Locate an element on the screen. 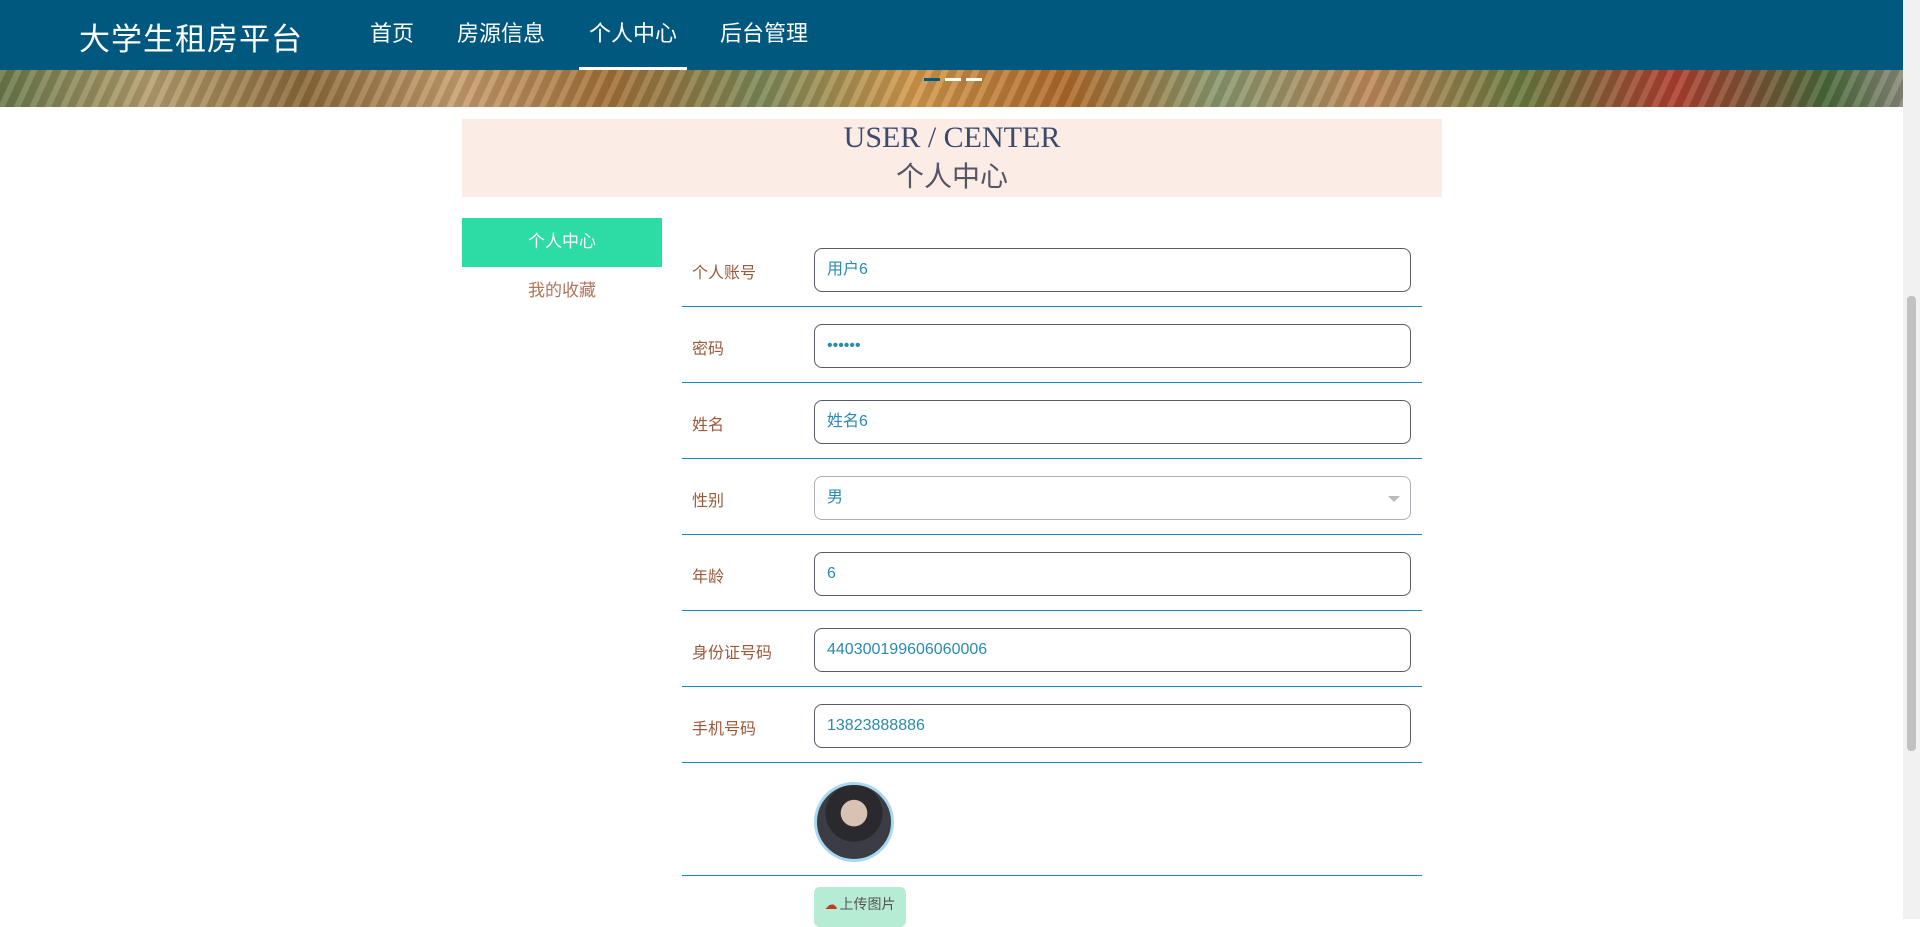 This screenshot has height=927, width=1920. form-row-password: 密码 •••••• is located at coordinates (1052, 345).